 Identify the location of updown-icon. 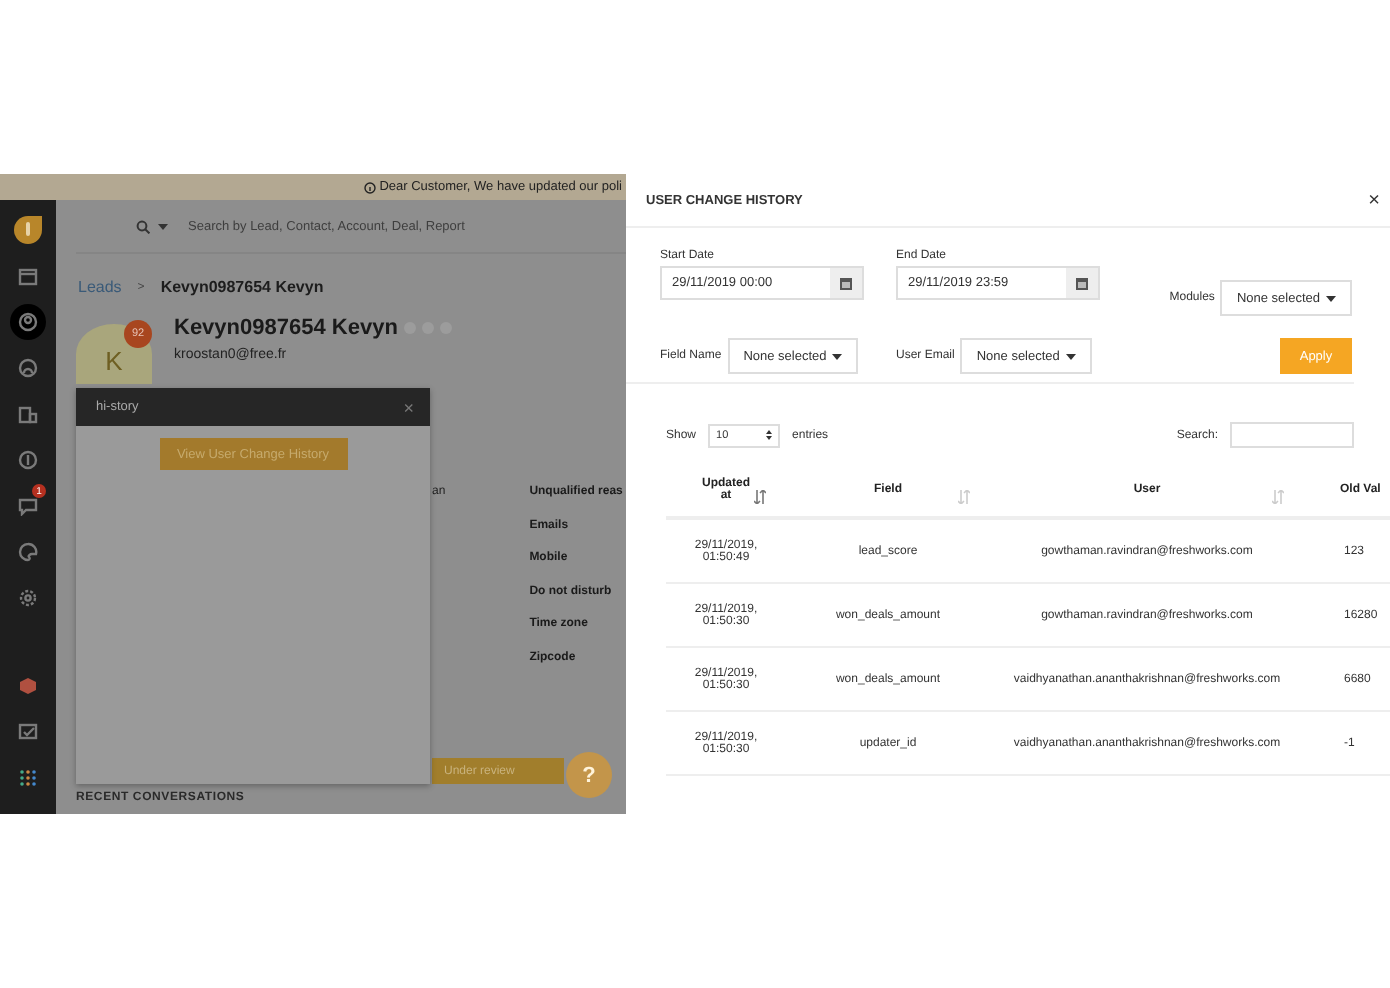
(769, 435).